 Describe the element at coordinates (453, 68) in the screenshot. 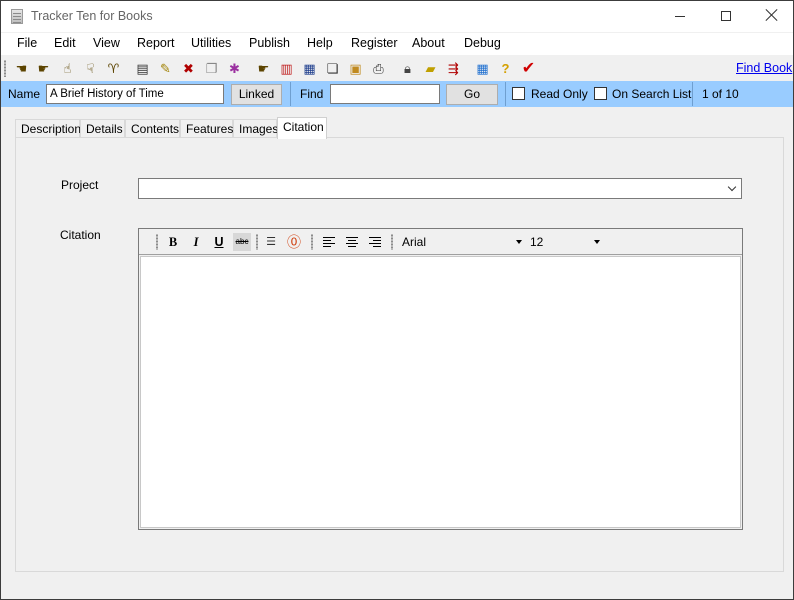

I see `export-icon: ⇶` at that location.